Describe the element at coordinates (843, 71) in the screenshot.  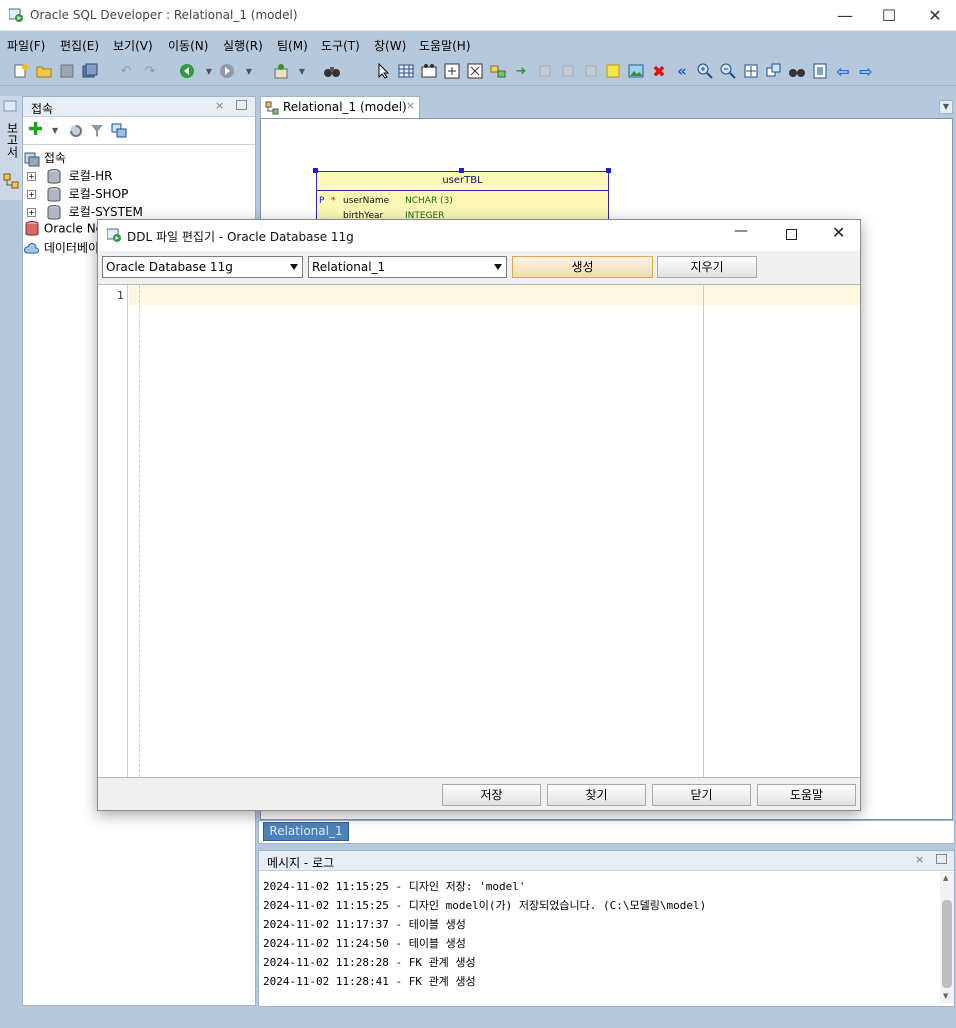
I see `nav-back-arrow-icon: ⇦` at that location.